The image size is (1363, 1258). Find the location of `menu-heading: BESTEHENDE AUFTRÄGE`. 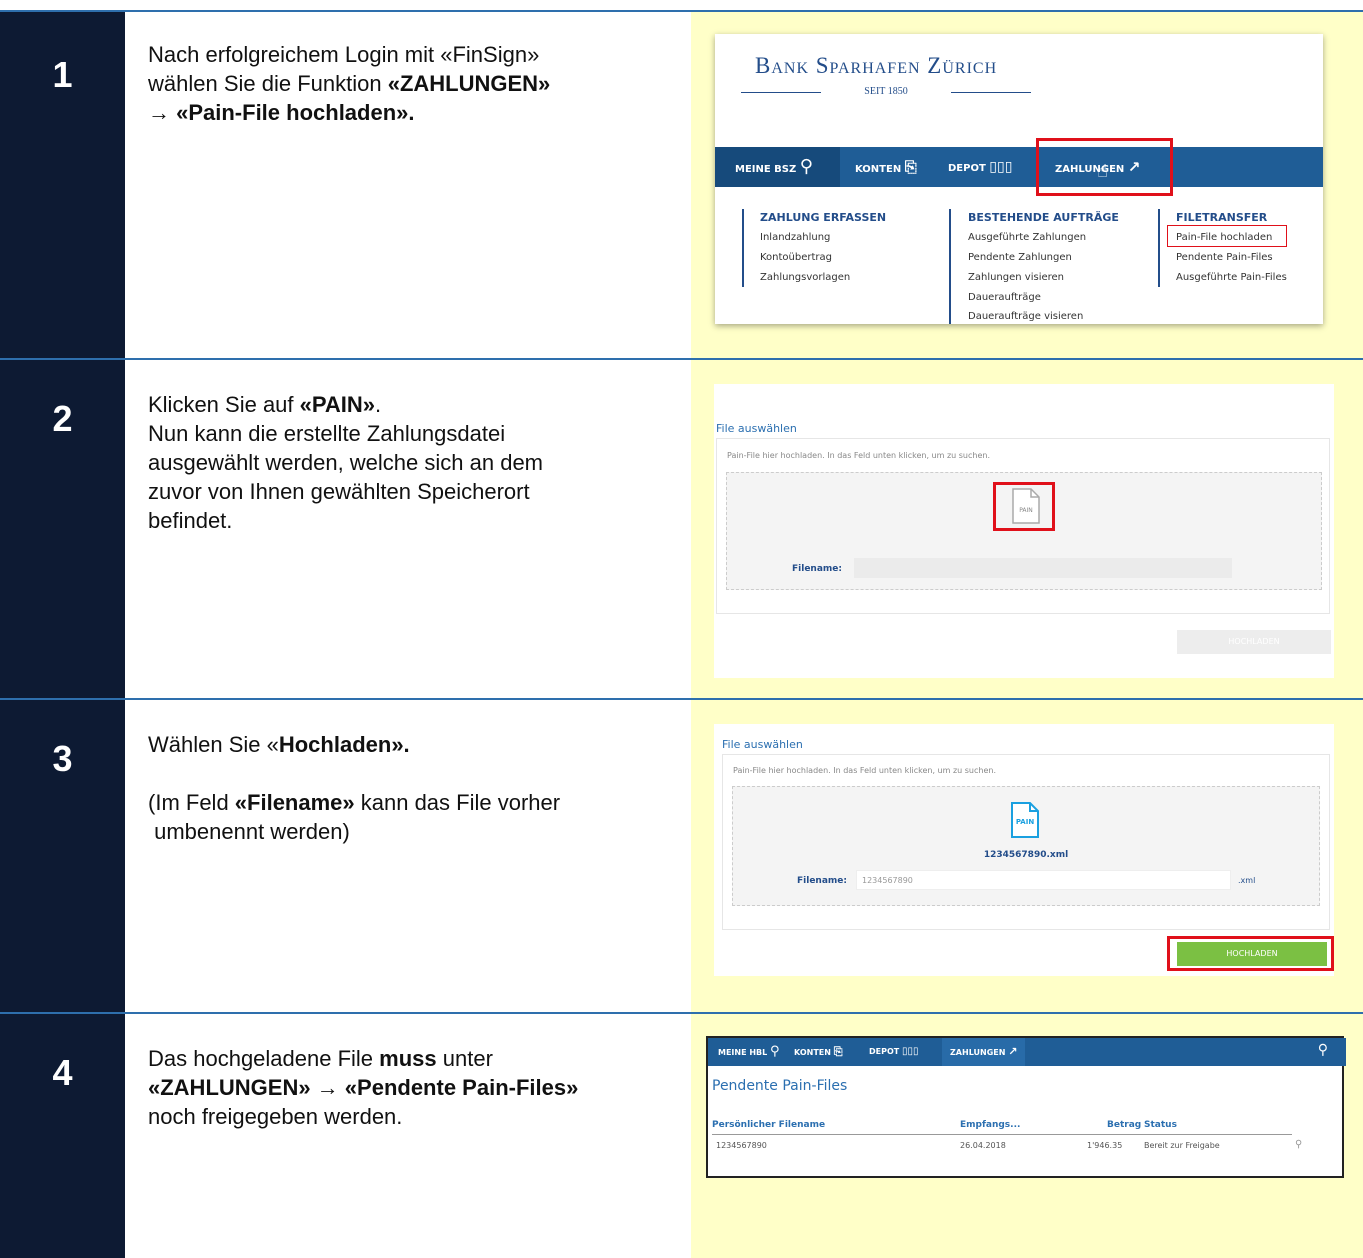

menu-heading: BESTEHENDE AUFTRÄGE is located at coordinates (1043, 217).